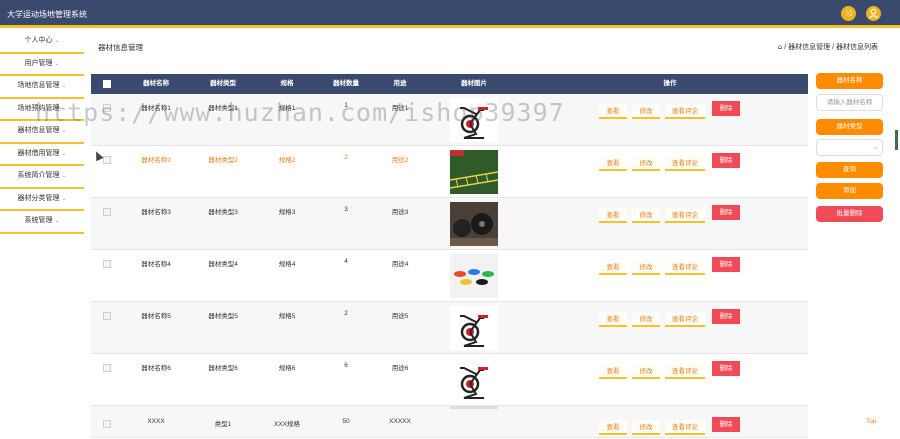 This screenshot has width=900, height=439. Describe the element at coordinates (400, 264) in the screenshot. I see `cell-use: 用途4` at that location.